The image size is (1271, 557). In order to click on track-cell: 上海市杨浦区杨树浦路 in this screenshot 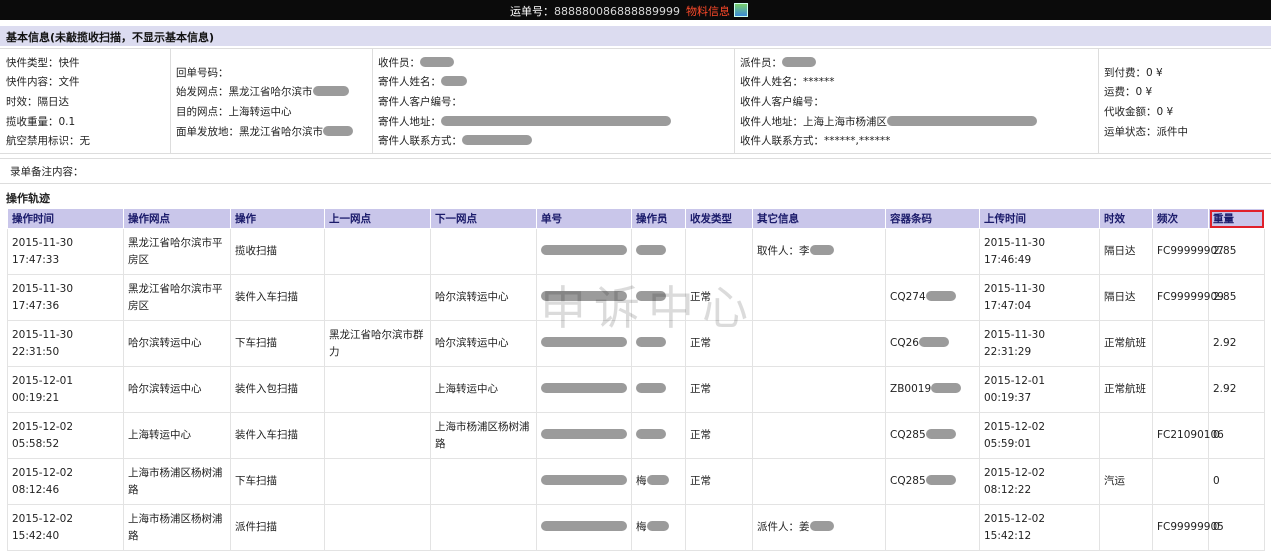, I will do `click(483, 435)`.